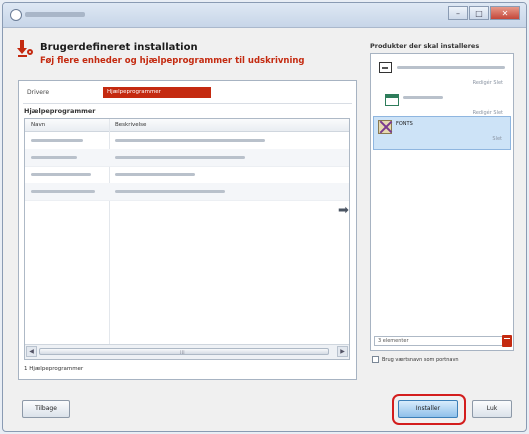  I want to click on printer-icon, so click(385, 67).